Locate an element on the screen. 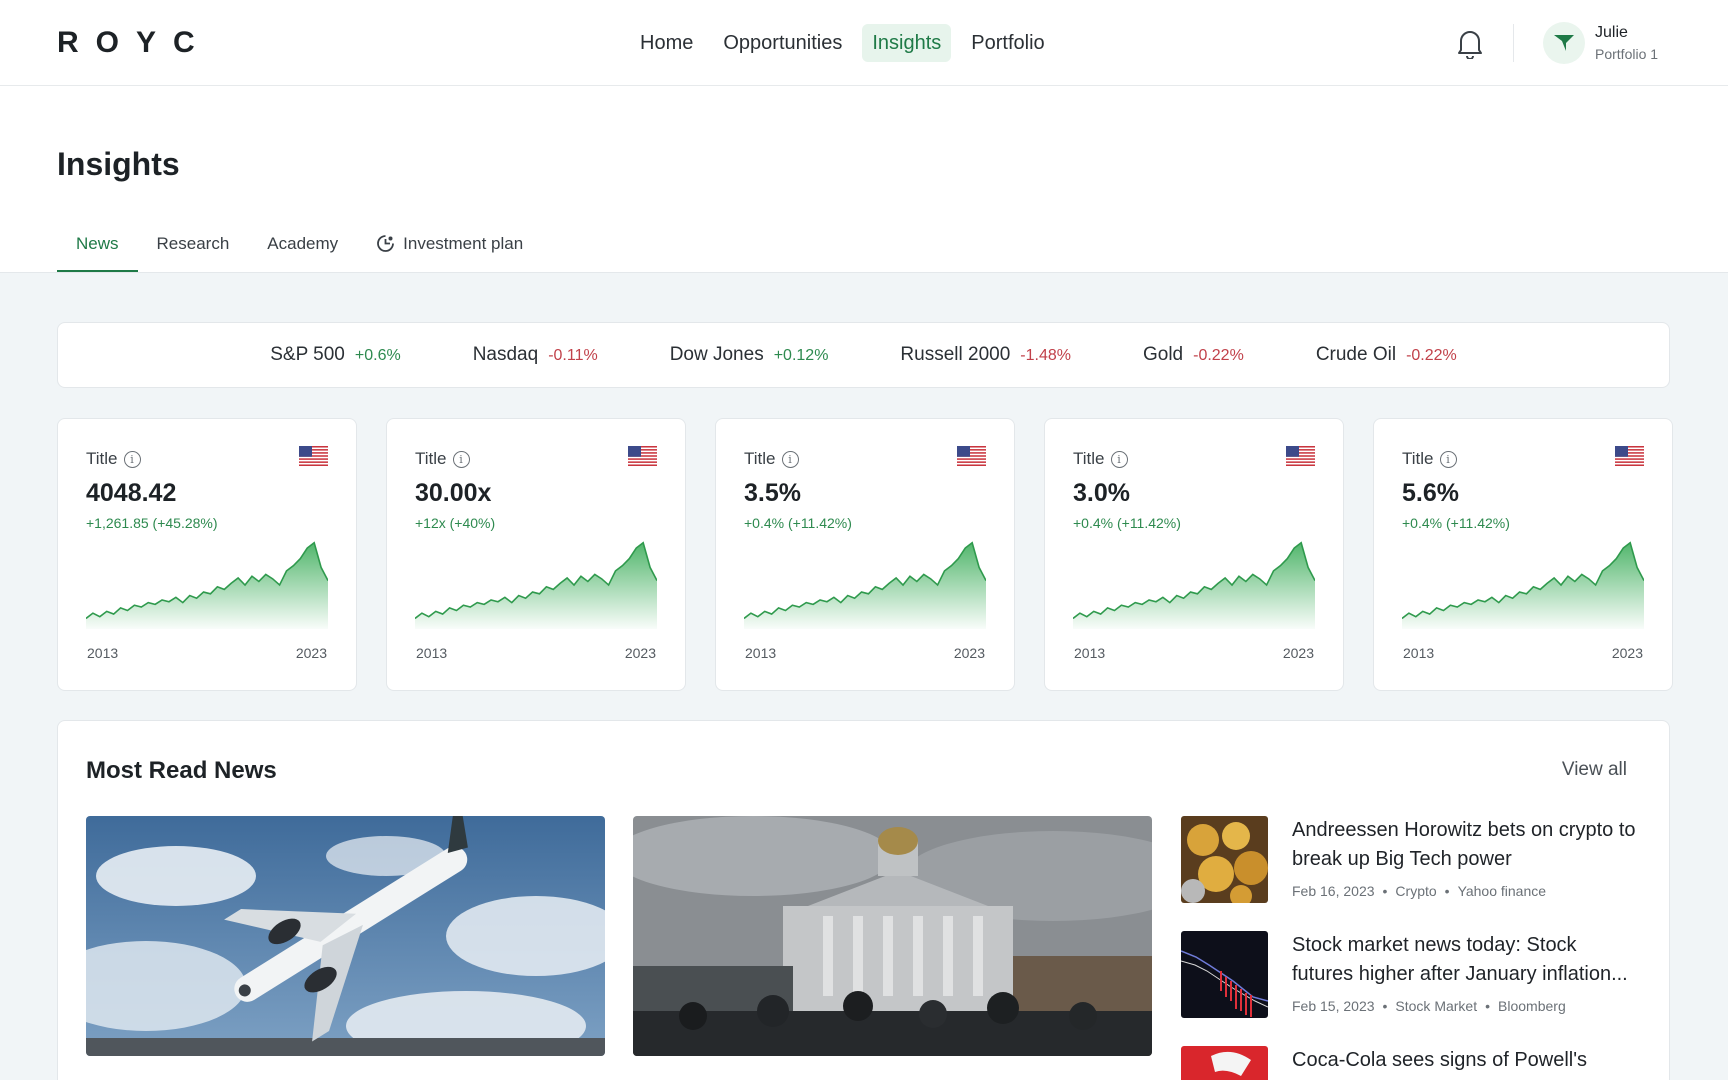  avatar is located at coordinates (1564, 43).